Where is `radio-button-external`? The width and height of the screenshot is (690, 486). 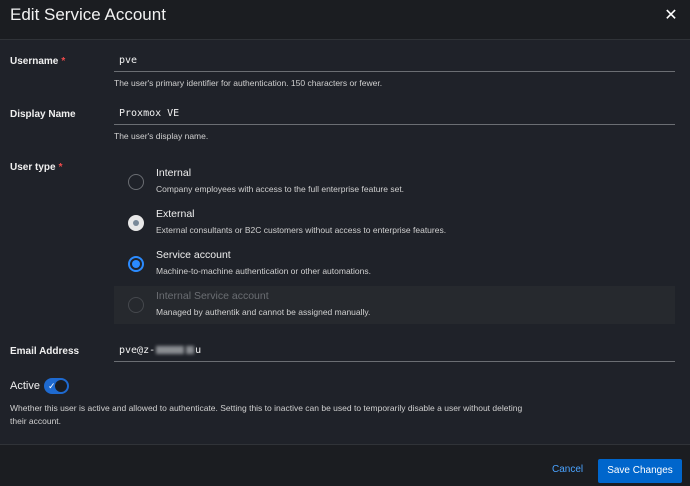
radio-button-external is located at coordinates (136, 223).